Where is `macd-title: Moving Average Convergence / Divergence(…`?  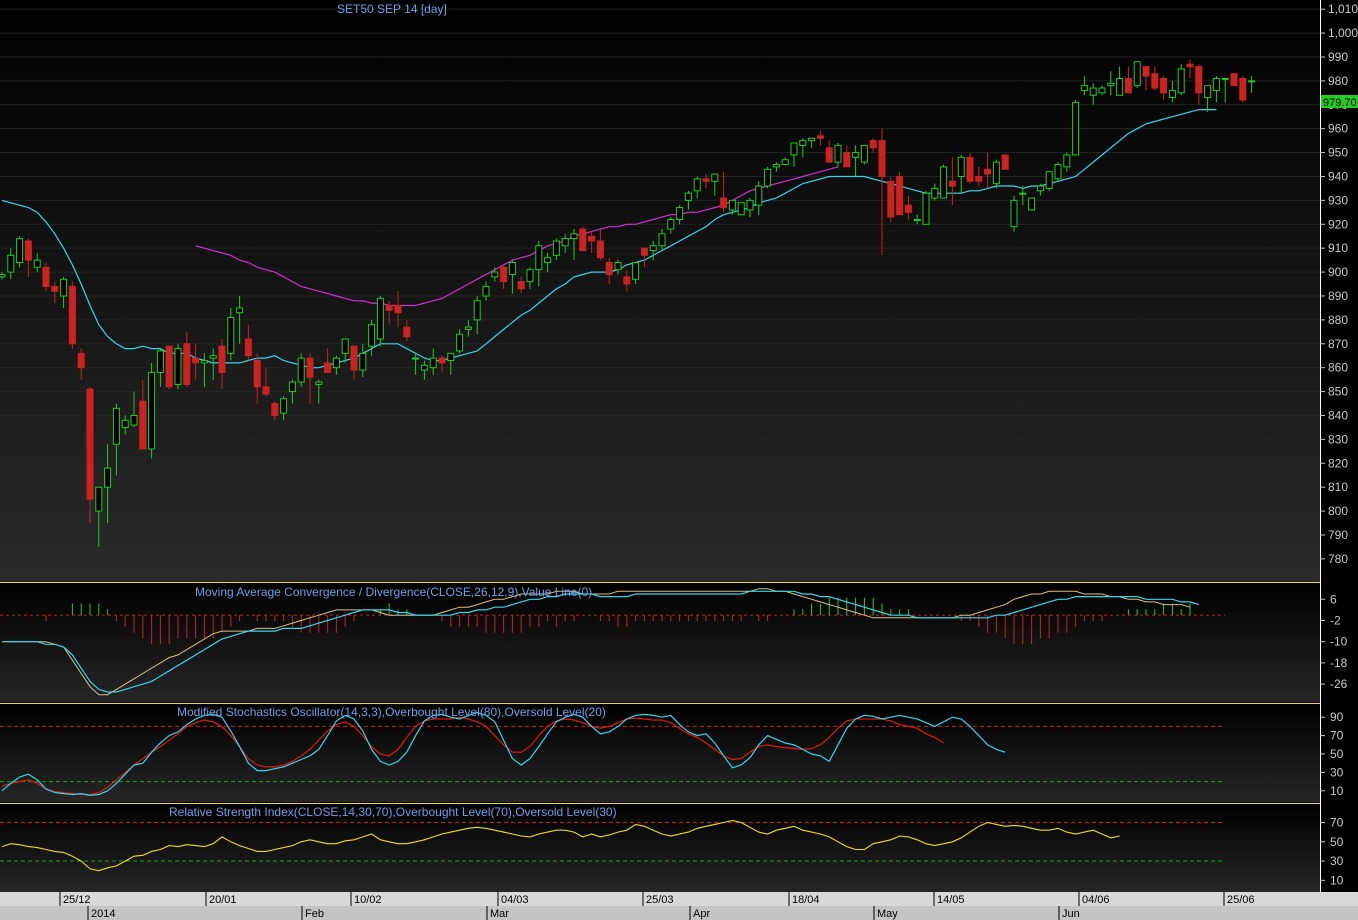
macd-title: Moving Average Convergence / Divergence(… is located at coordinates (393, 592).